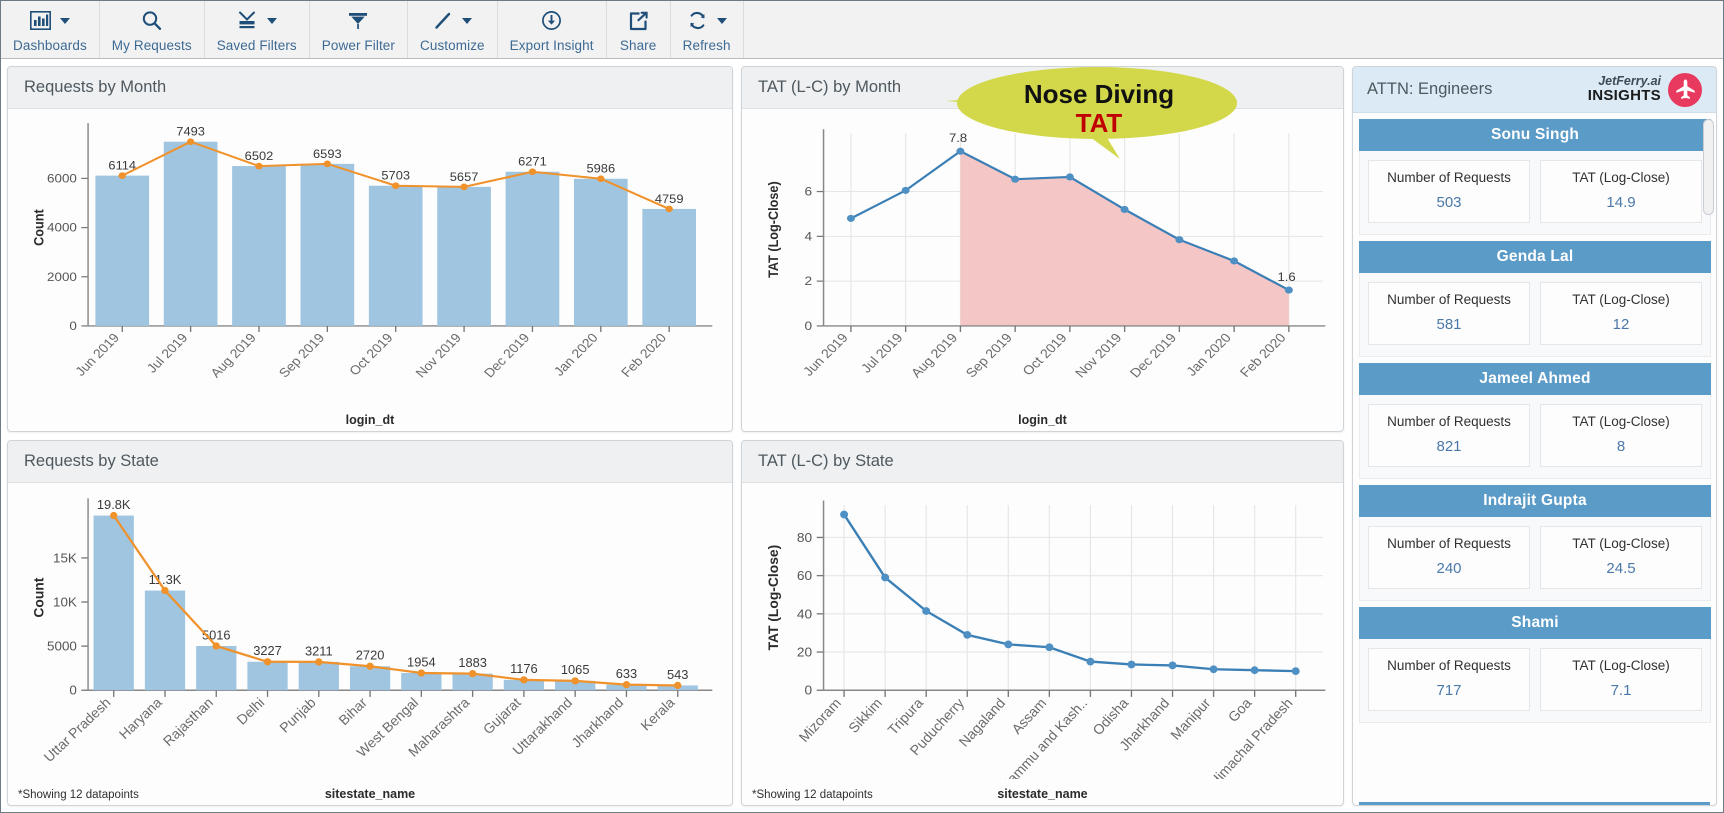  I want to click on svg-text: 7.8, so click(958, 138).